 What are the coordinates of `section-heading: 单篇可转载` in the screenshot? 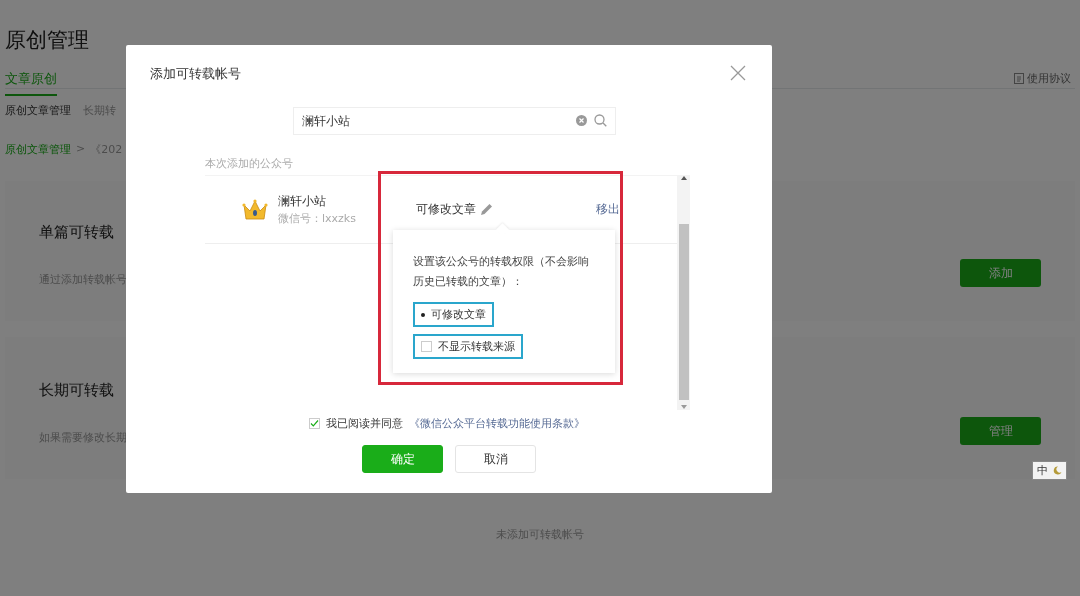 It's located at (77, 232).